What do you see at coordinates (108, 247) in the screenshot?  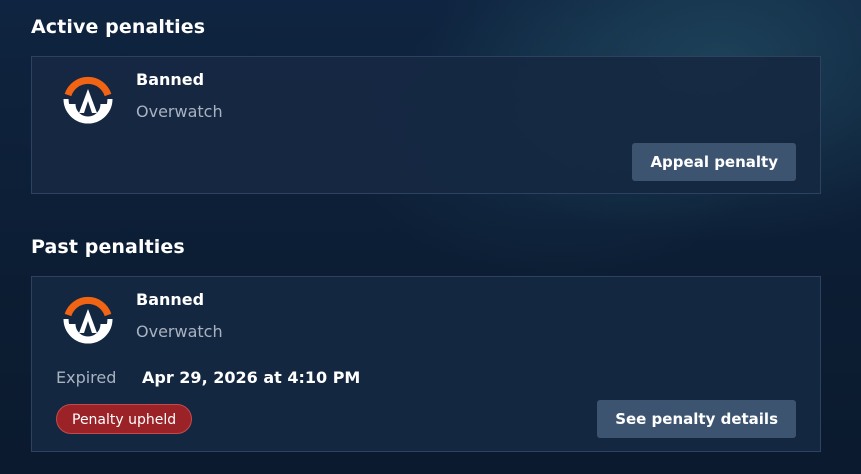 I see `past-penalties-heading: Past penalties` at bounding box center [108, 247].